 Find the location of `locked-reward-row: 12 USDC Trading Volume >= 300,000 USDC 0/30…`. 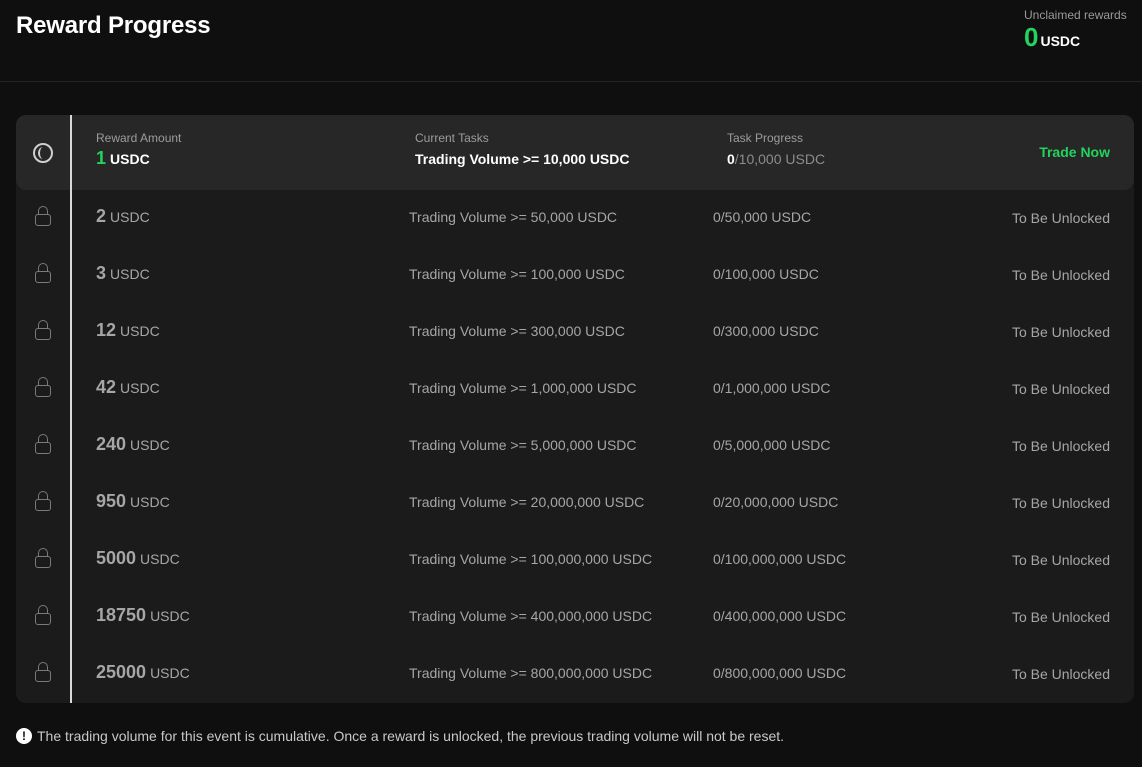

locked-reward-row: 12 USDC Trading Volume >= 300,000 USDC 0/30… is located at coordinates (575, 332).